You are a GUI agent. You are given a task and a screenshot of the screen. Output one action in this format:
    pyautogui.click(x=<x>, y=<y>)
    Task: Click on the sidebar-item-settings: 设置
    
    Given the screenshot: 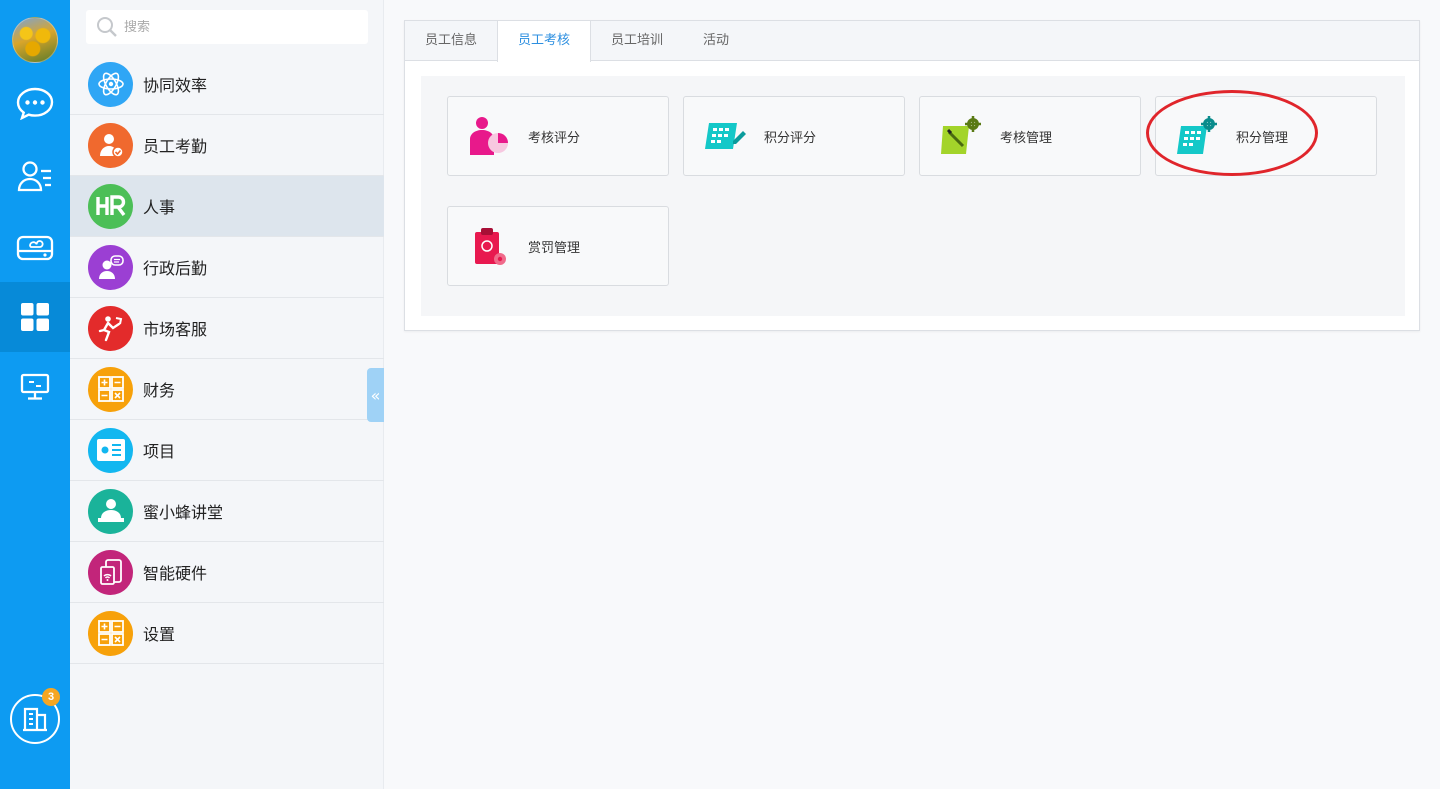 What is the action you would take?
    pyautogui.click(x=227, y=633)
    